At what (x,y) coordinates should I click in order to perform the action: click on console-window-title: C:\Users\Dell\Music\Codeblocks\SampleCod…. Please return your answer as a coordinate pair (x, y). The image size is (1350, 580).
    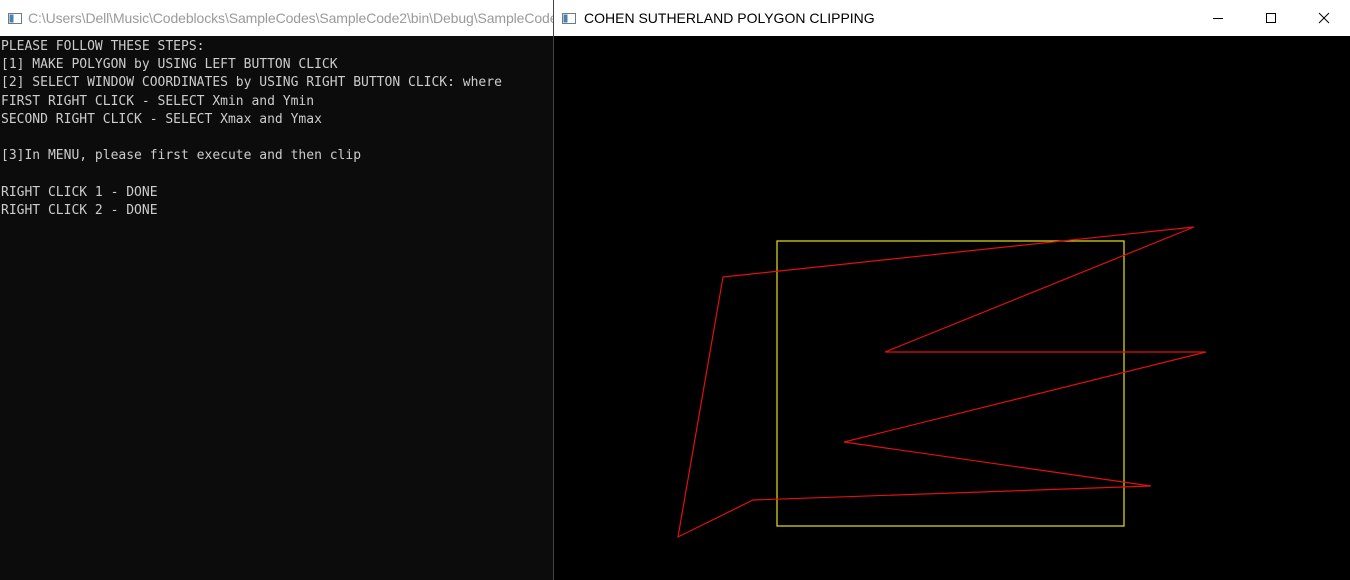
    Looking at the image, I should click on (294, 18).